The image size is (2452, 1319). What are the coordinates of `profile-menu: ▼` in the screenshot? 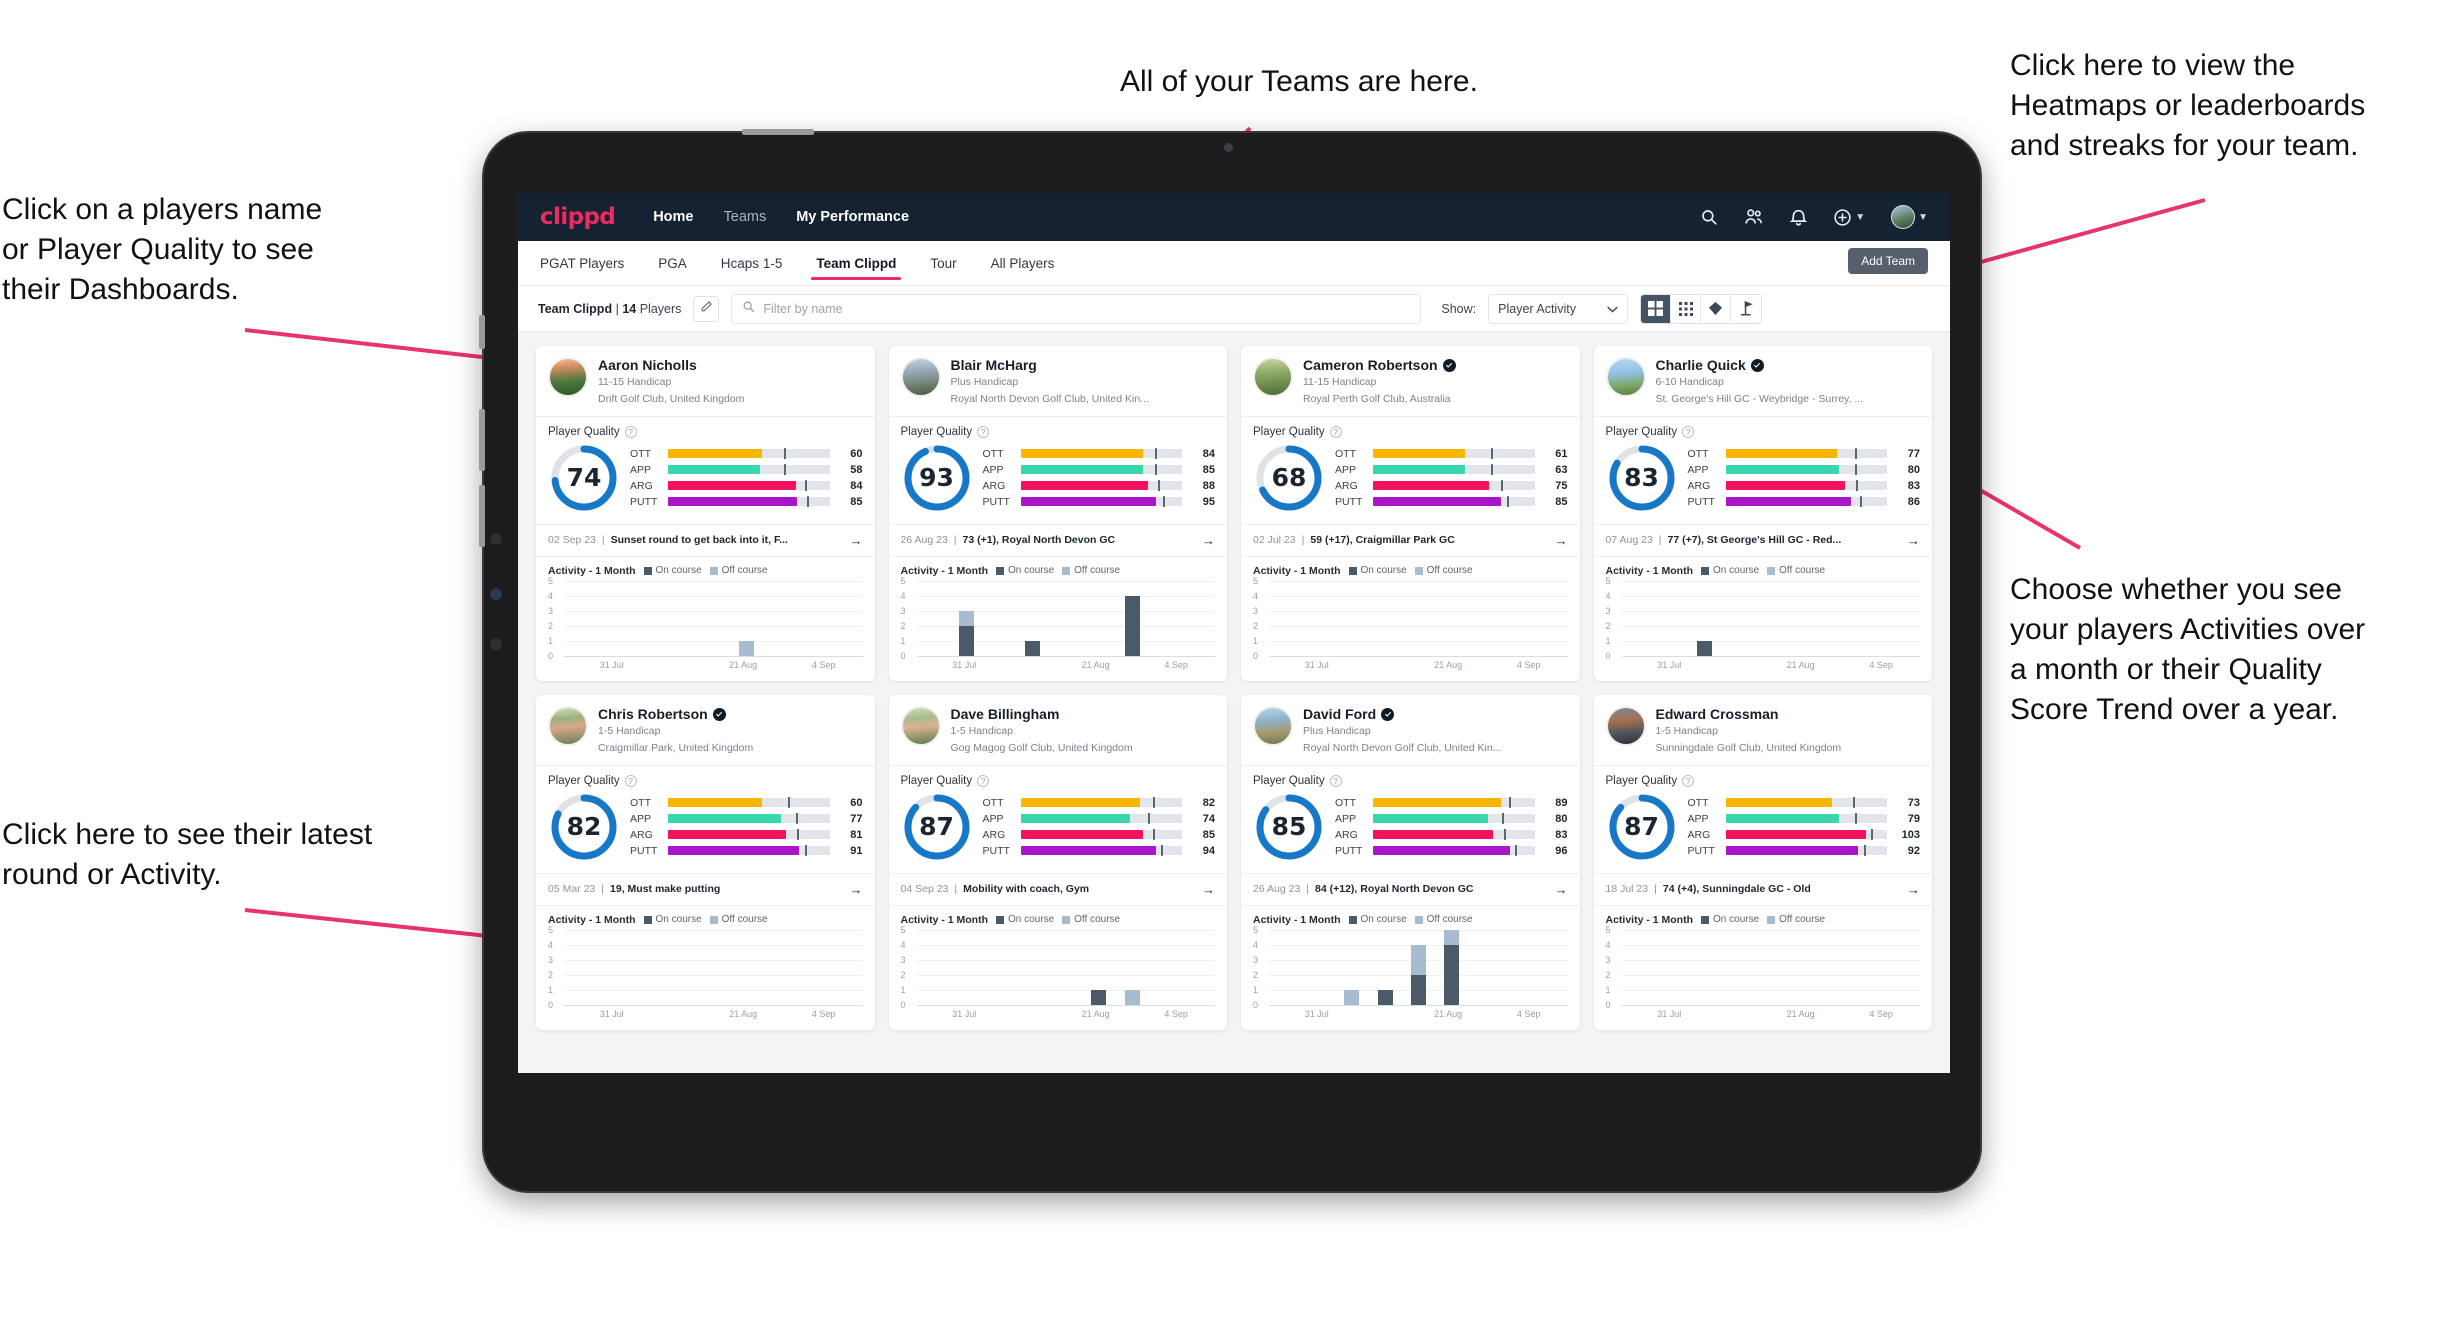 It's located at (1909, 217).